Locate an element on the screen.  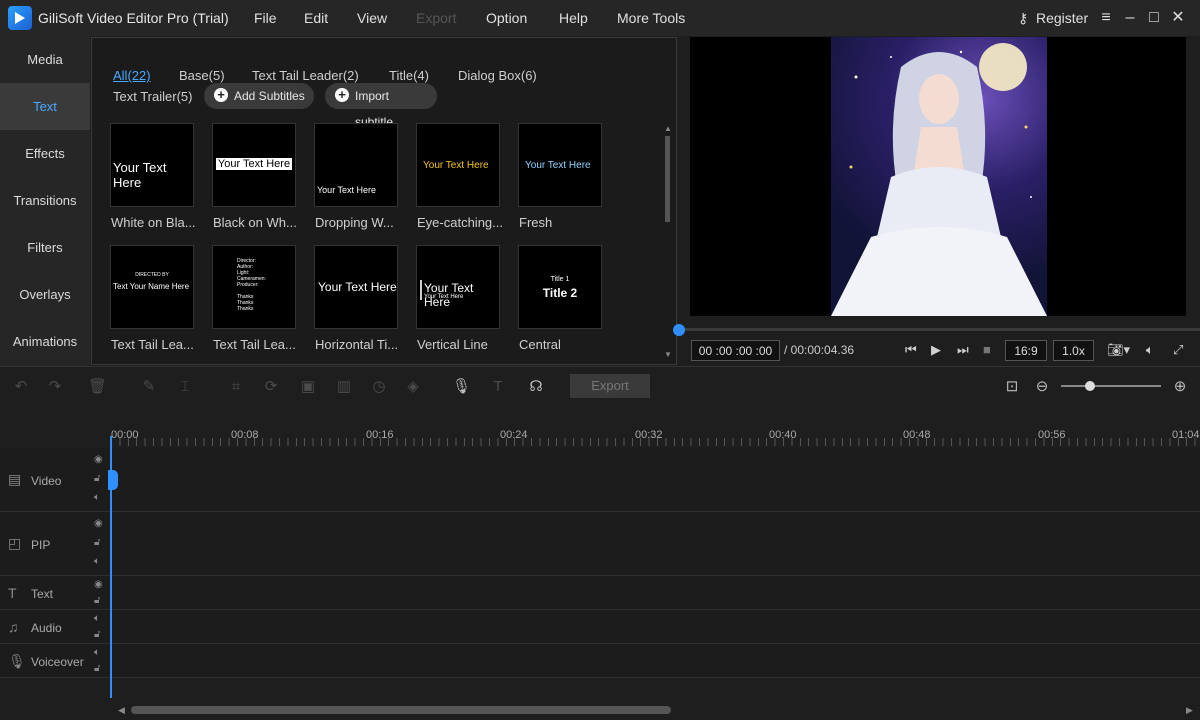
fullscreen-icon: ⤢ is located at coordinates (1178, 350).